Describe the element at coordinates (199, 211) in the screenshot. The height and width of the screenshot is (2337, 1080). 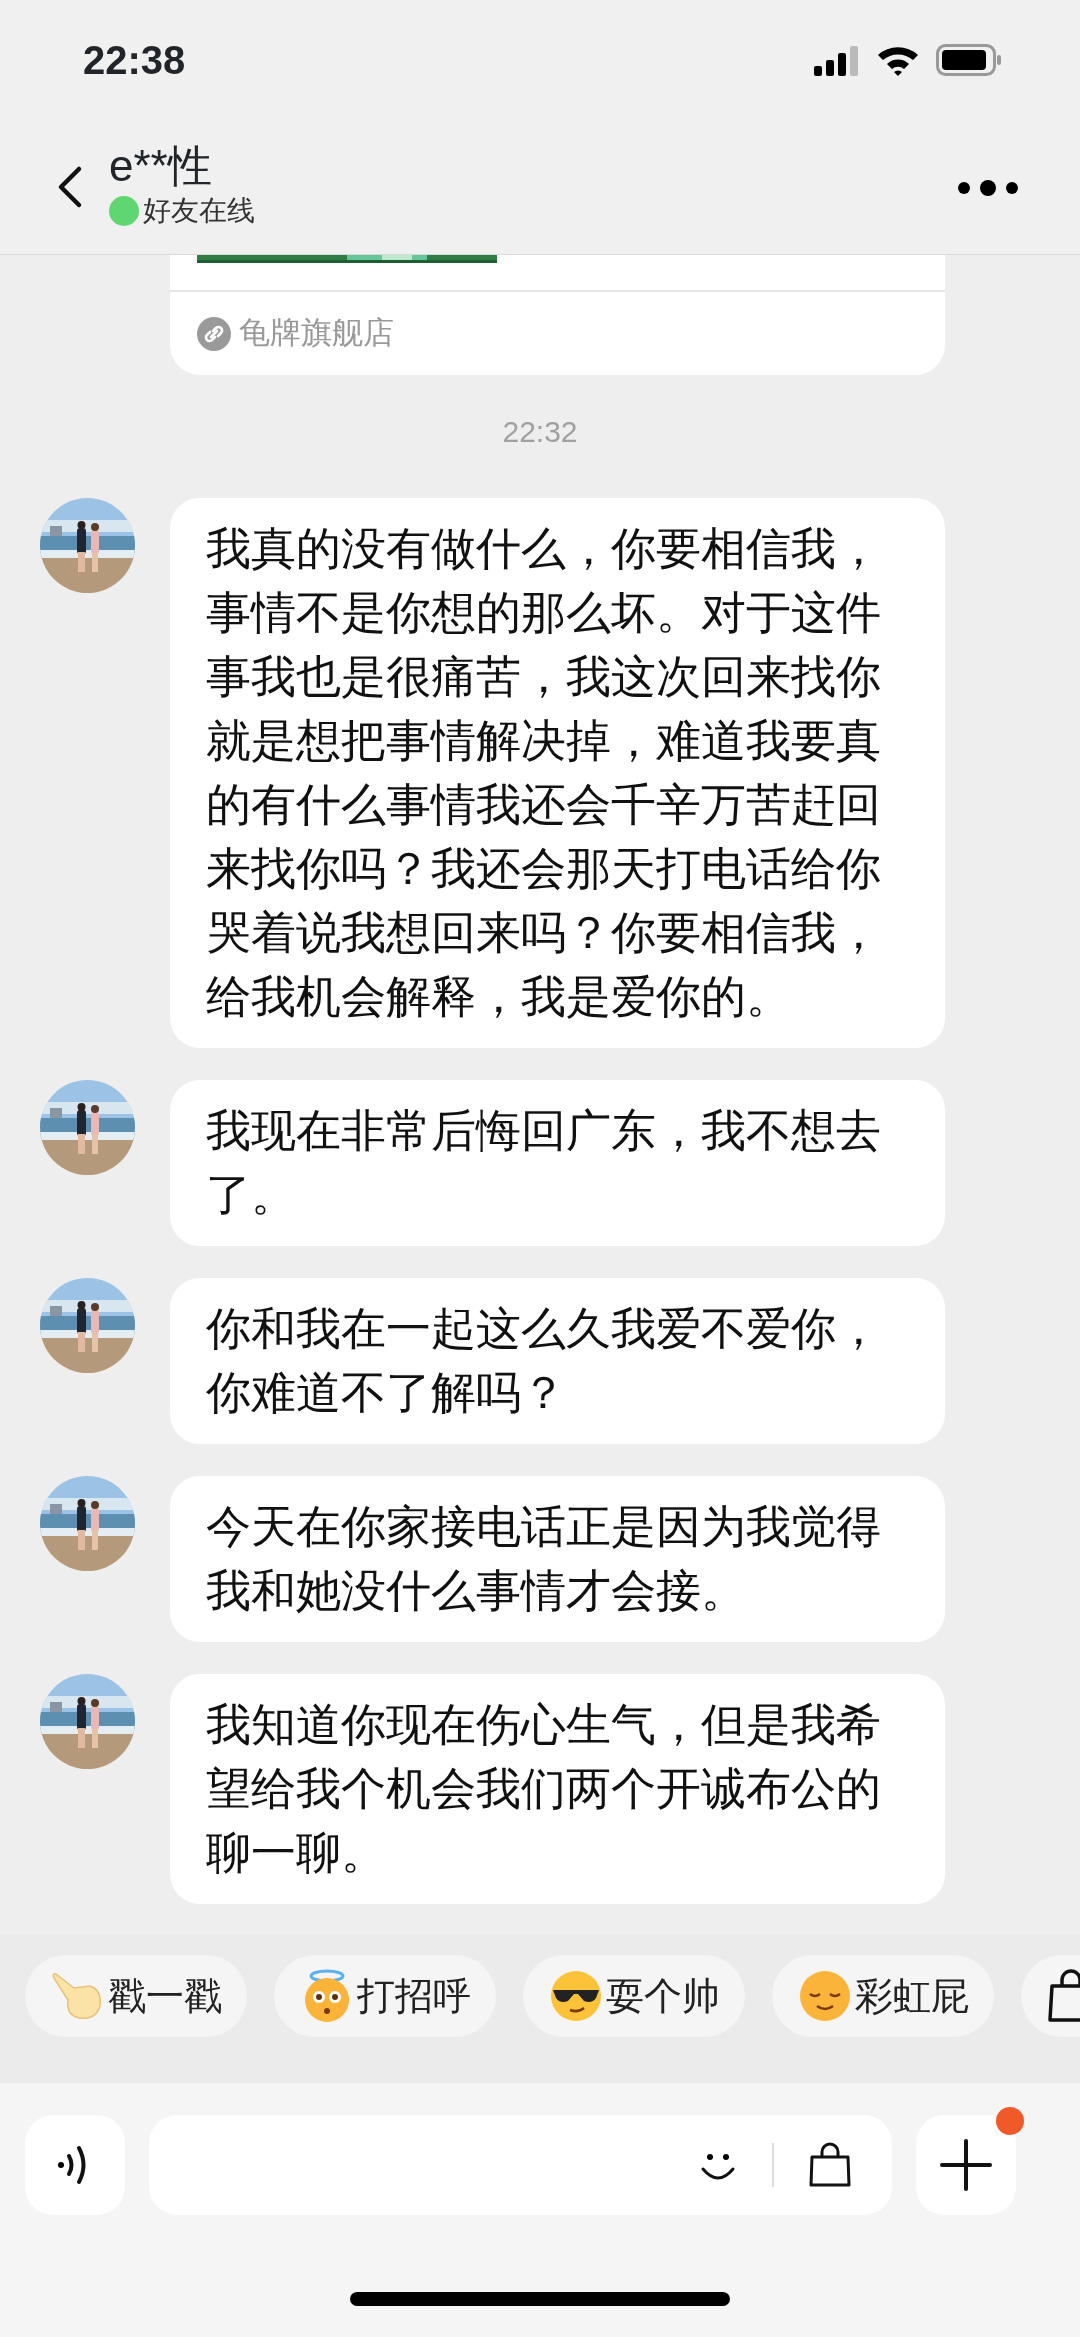
I see `online-status: 好友在线` at that location.